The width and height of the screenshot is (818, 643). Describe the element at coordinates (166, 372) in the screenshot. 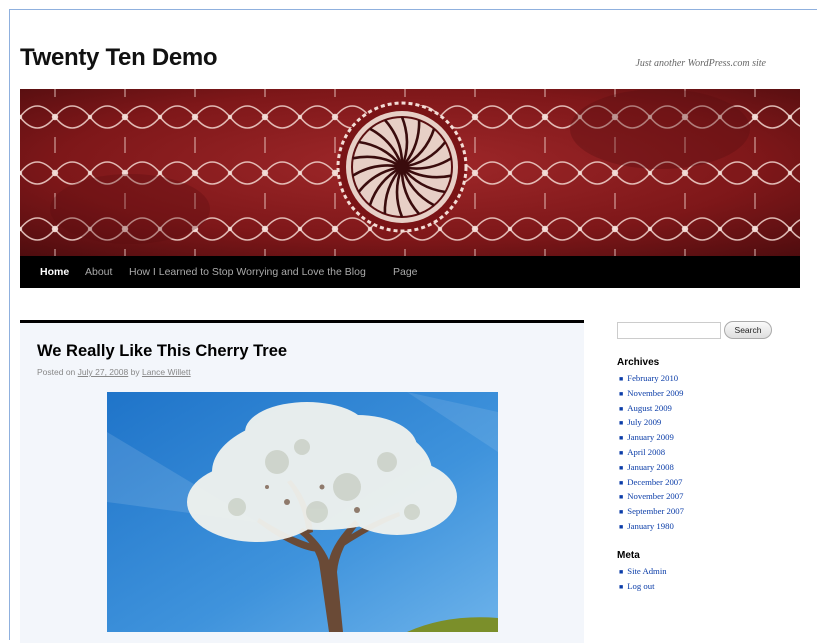

I see `post-author-link: Lance Willett` at that location.